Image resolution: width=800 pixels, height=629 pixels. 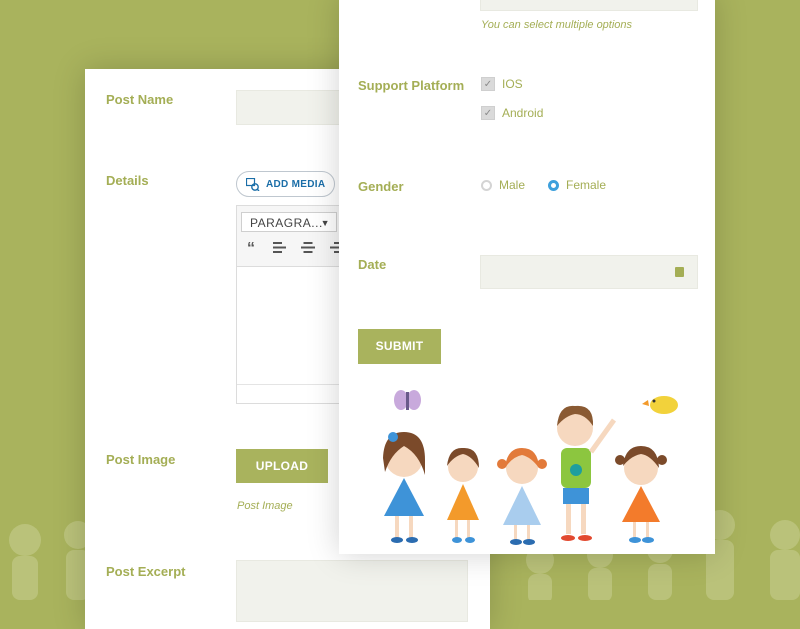 I want to click on butterfly-icon, so click(x=407, y=400).